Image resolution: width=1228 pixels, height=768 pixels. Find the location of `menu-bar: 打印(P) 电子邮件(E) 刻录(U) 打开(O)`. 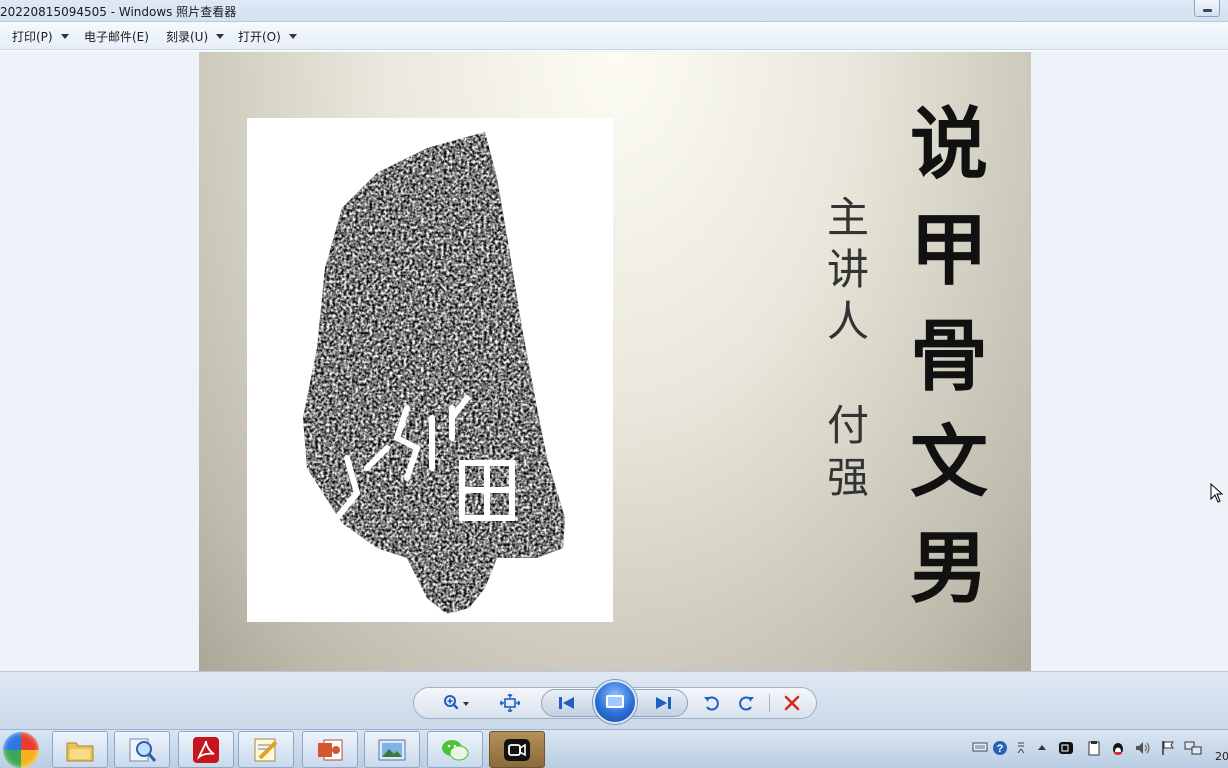

menu-bar: 打印(P) 电子邮件(E) 刻录(U) 打开(O) is located at coordinates (614, 36).